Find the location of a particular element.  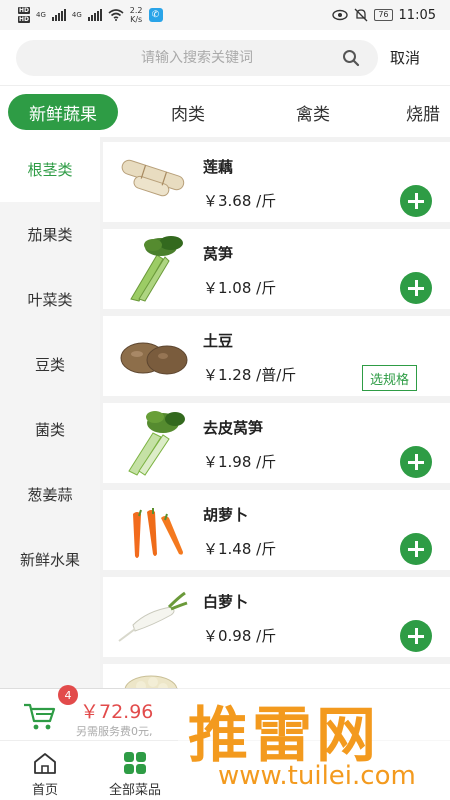

carrot-image is located at coordinates (158, 533).